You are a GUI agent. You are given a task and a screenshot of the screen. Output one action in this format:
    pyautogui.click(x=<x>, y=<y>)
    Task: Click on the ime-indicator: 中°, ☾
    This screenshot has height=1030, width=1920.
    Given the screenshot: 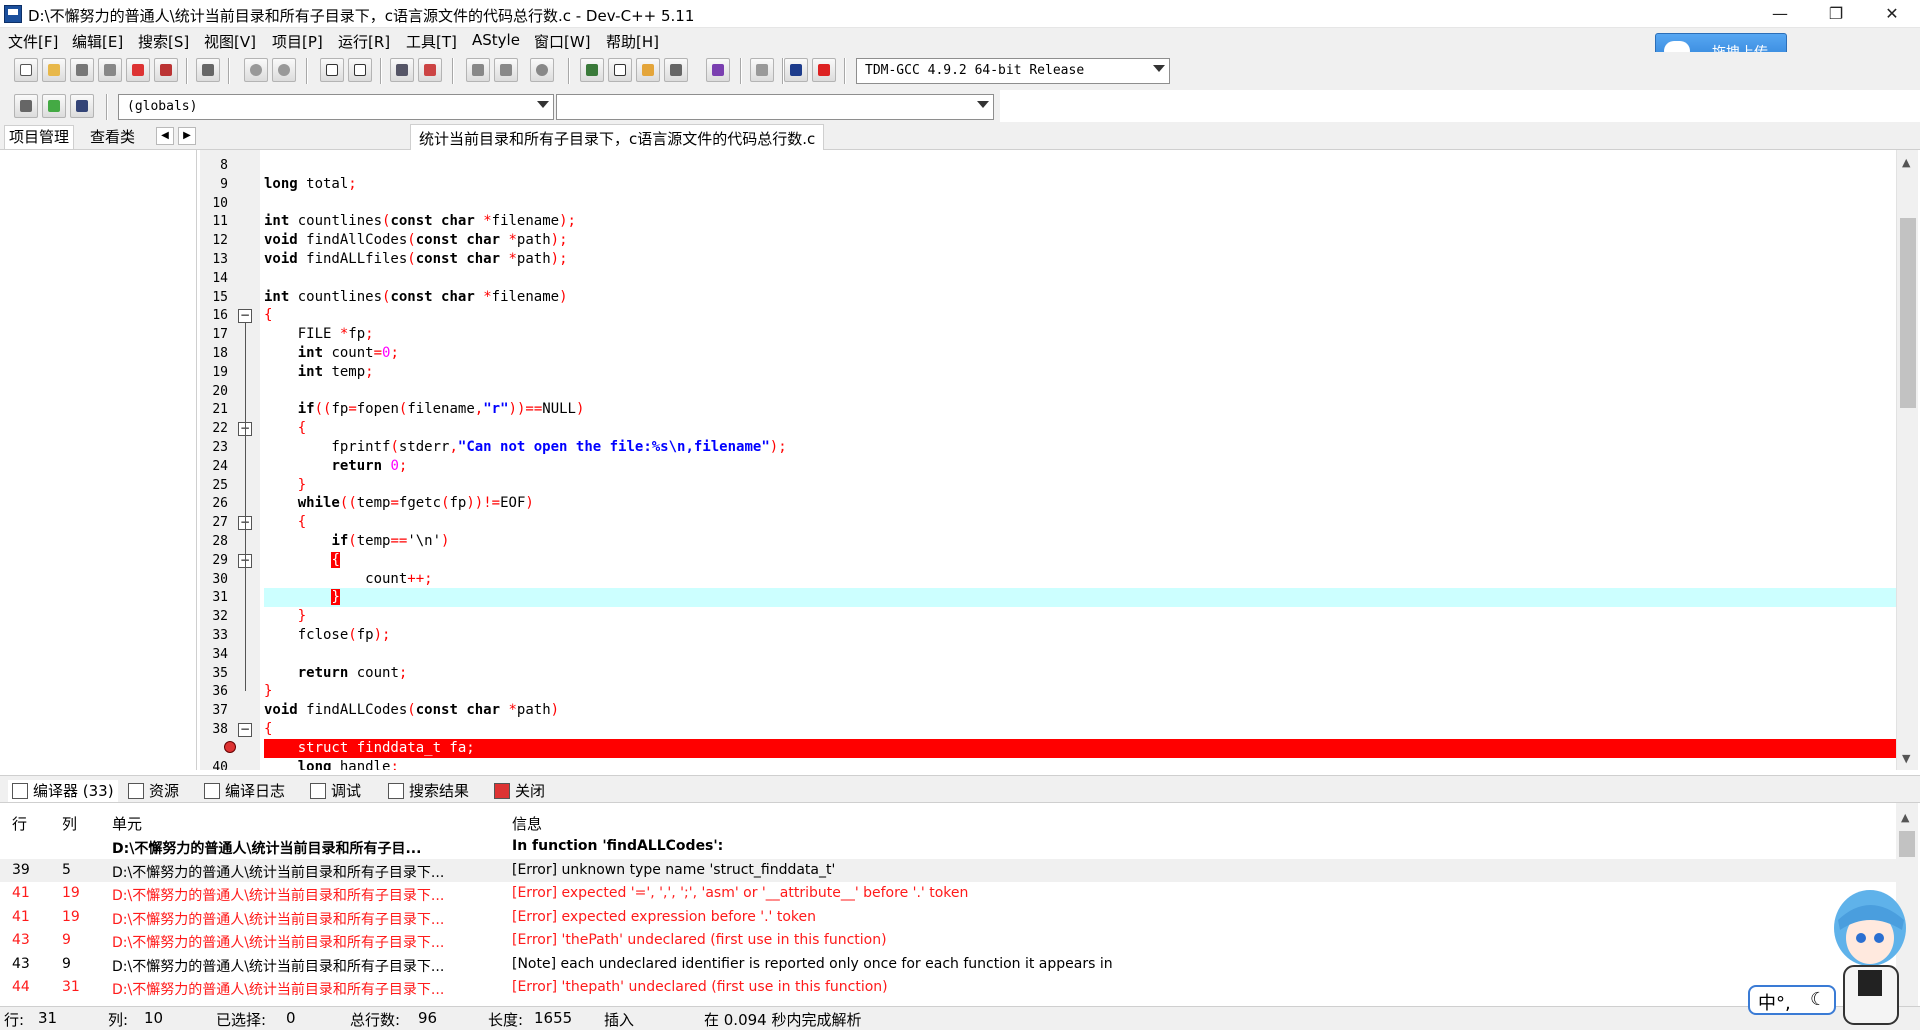 What is the action you would take?
    pyautogui.click(x=1792, y=1000)
    